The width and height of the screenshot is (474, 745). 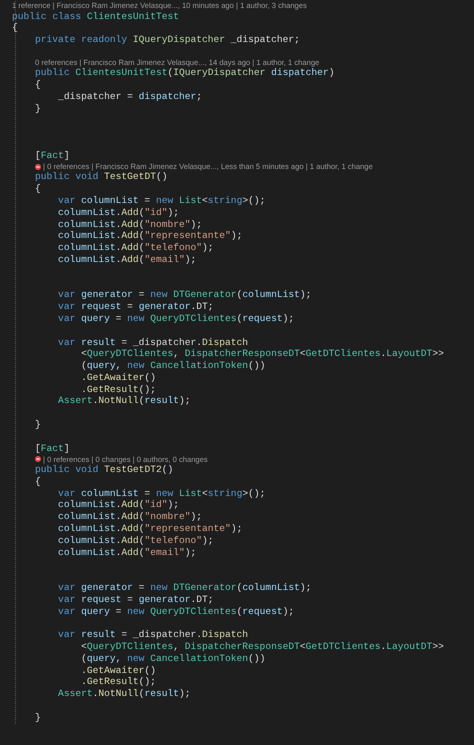 I want to click on code-line: public class ClientesUnitTest, so click(x=95, y=16).